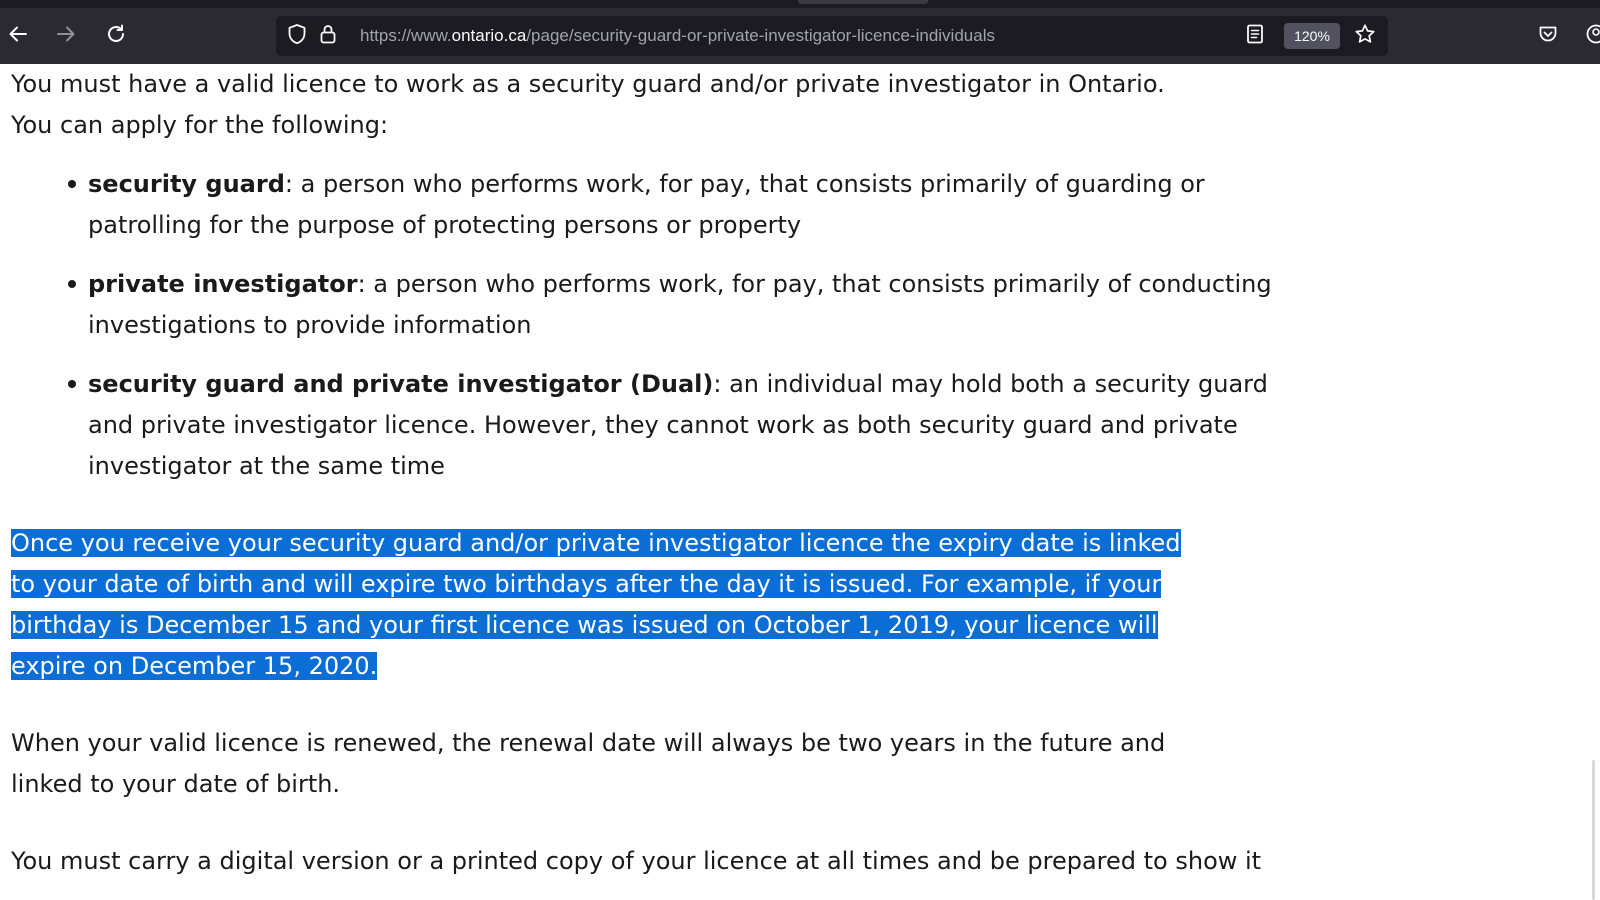  I want to click on back-button, so click(18, 36).